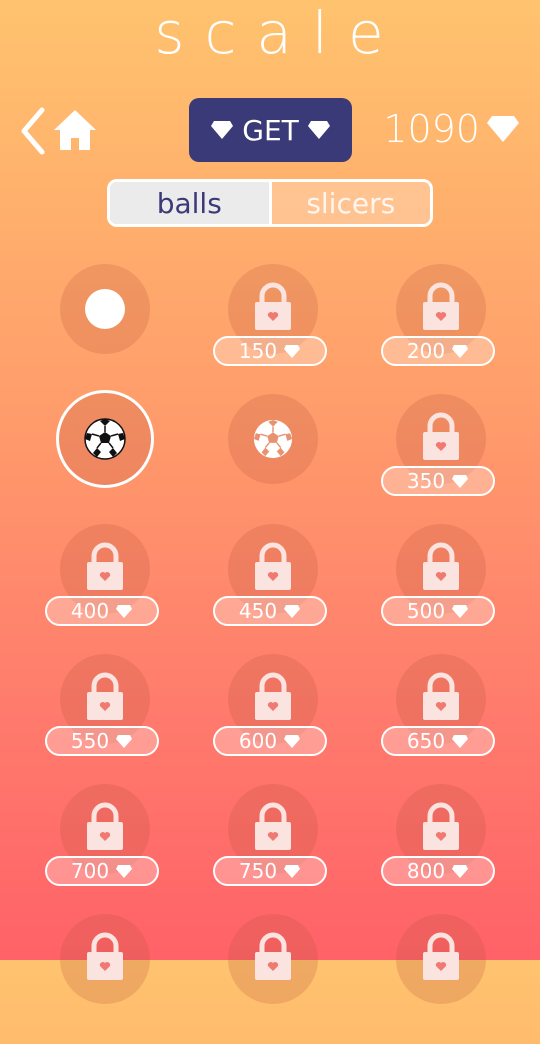  I want to click on price-label: 200, so click(426, 351).